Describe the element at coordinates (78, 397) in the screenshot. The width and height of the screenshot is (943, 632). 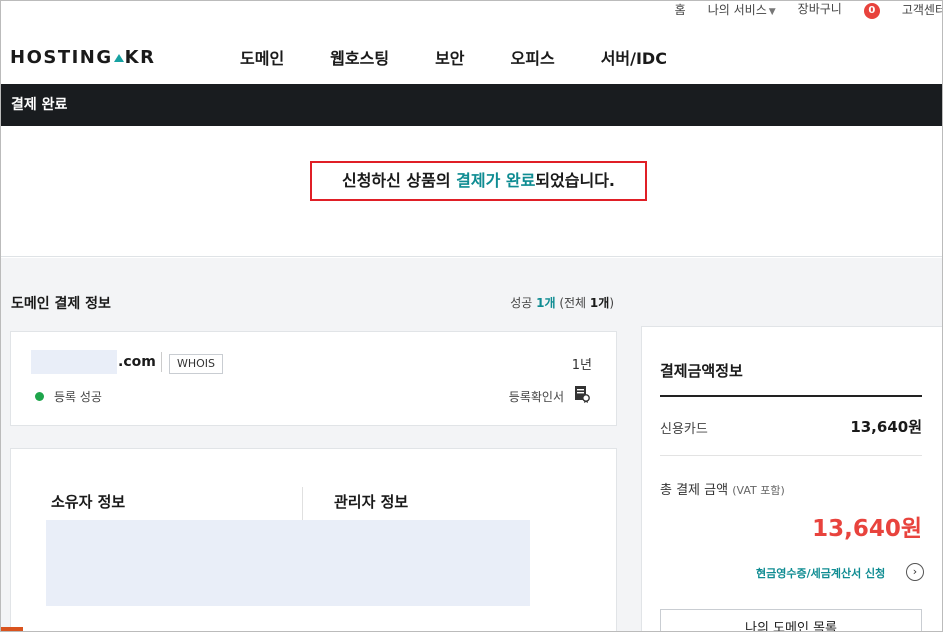
I see `registration-status: 등록 성공` at that location.